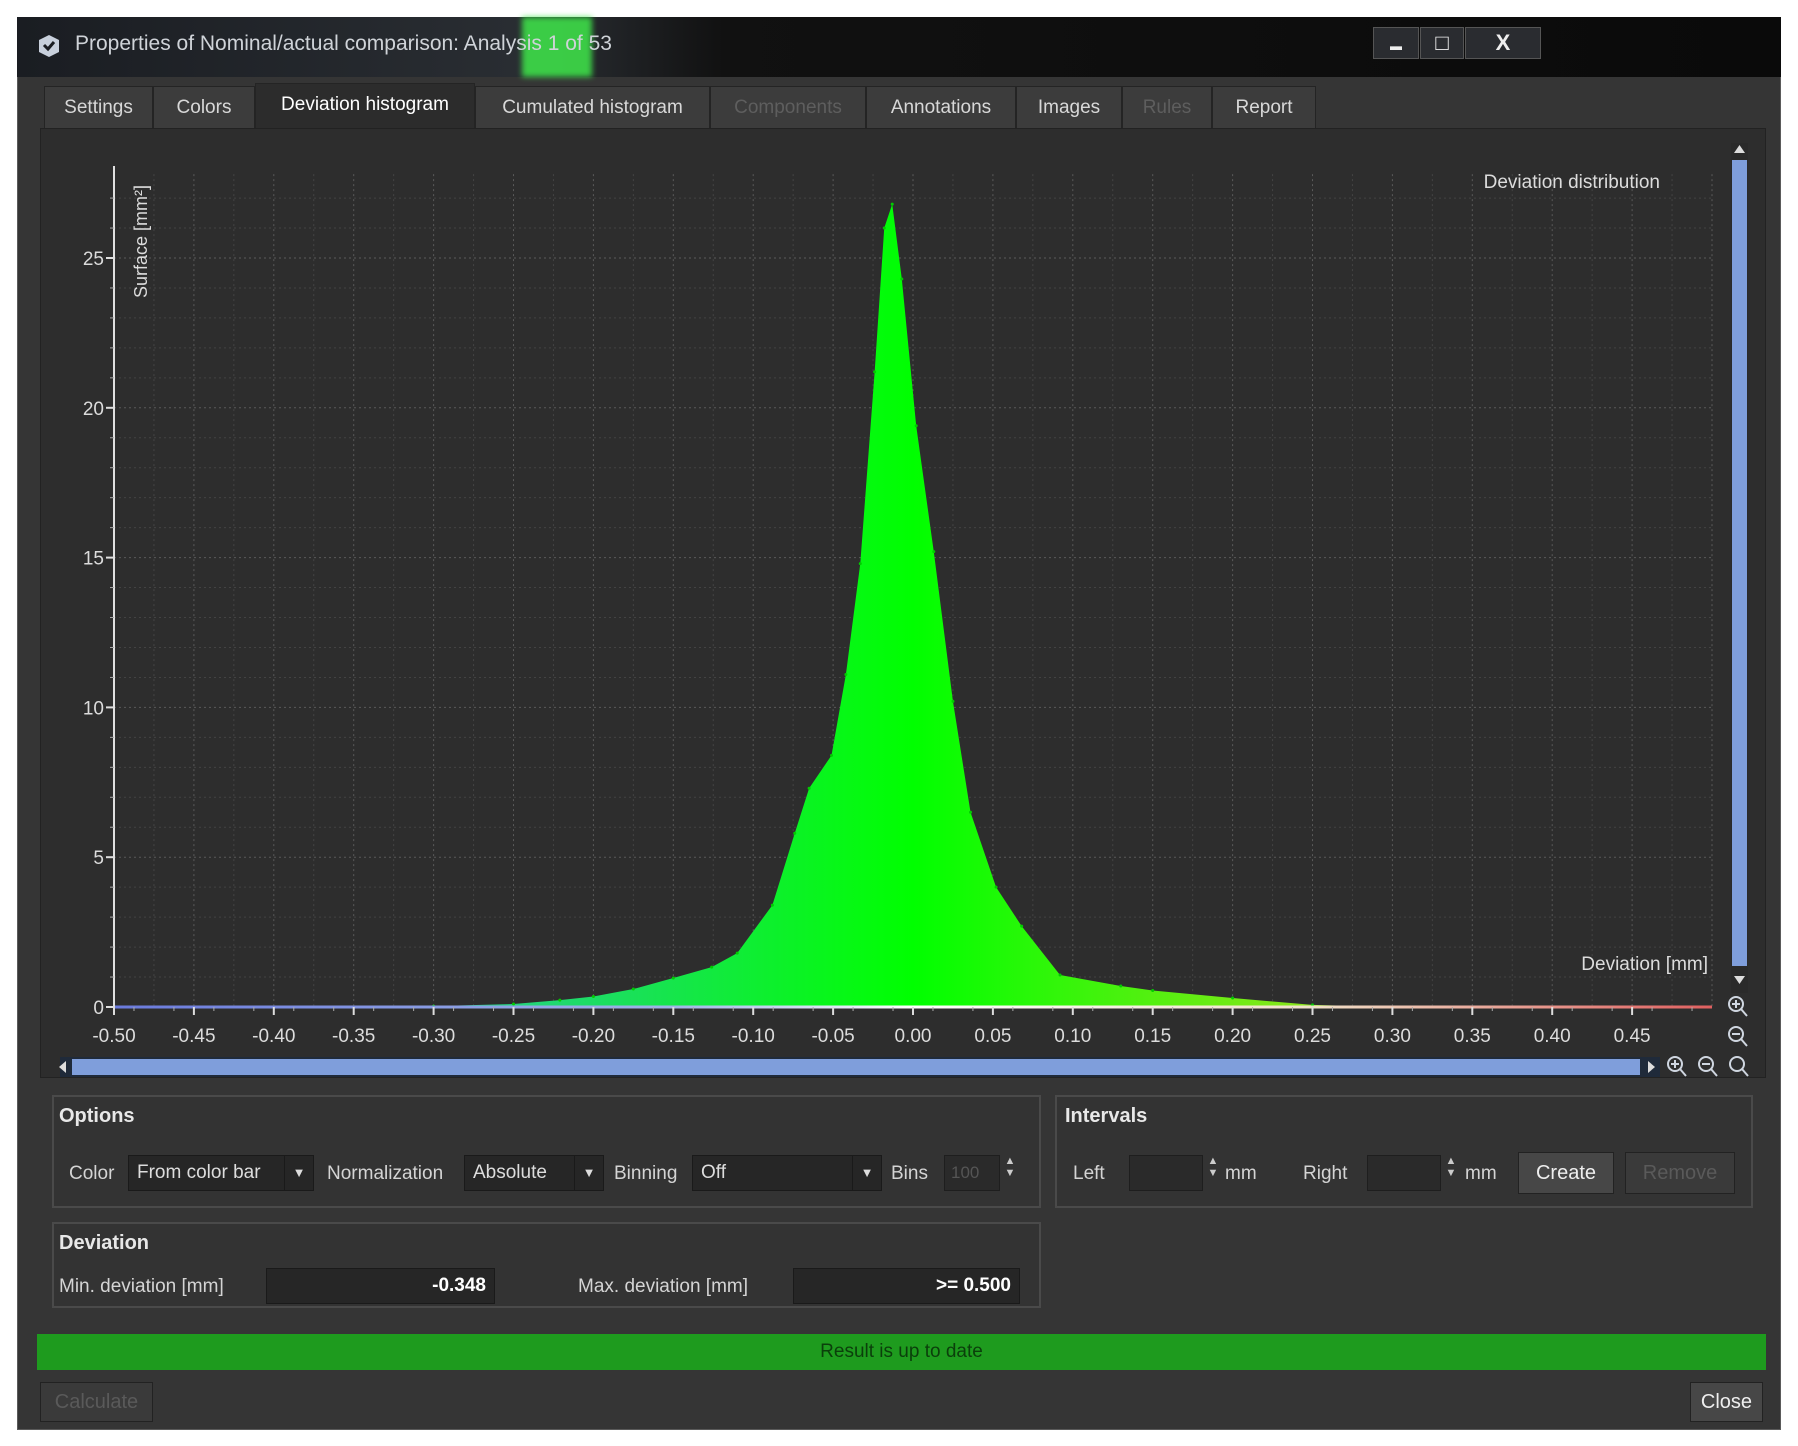 The width and height of the screenshot is (1798, 1446). Describe the element at coordinates (433, 1036) in the screenshot. I see `x-tick-label: -0.30` at that location.